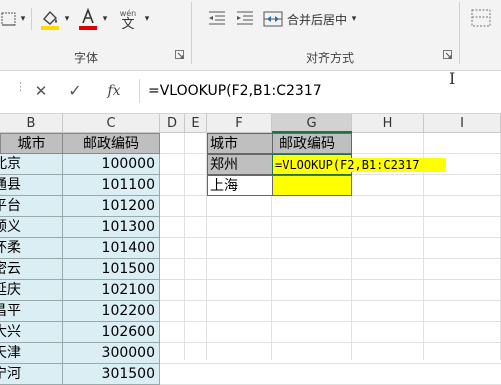 The image size is (501, 385). What do you see at coordinates (31, 227) in the screenshot?
I see `table1-city-cell: 顺义` at bounding box center [31, 227].